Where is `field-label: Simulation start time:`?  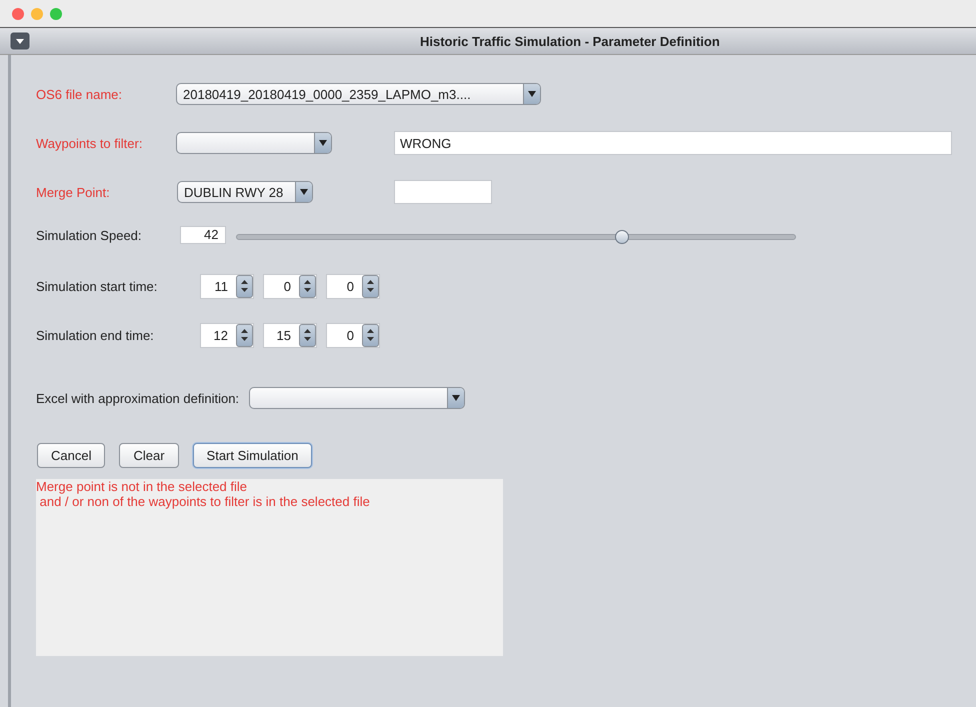
field-label: Simulation start time: is located at coordinates (97, 286).